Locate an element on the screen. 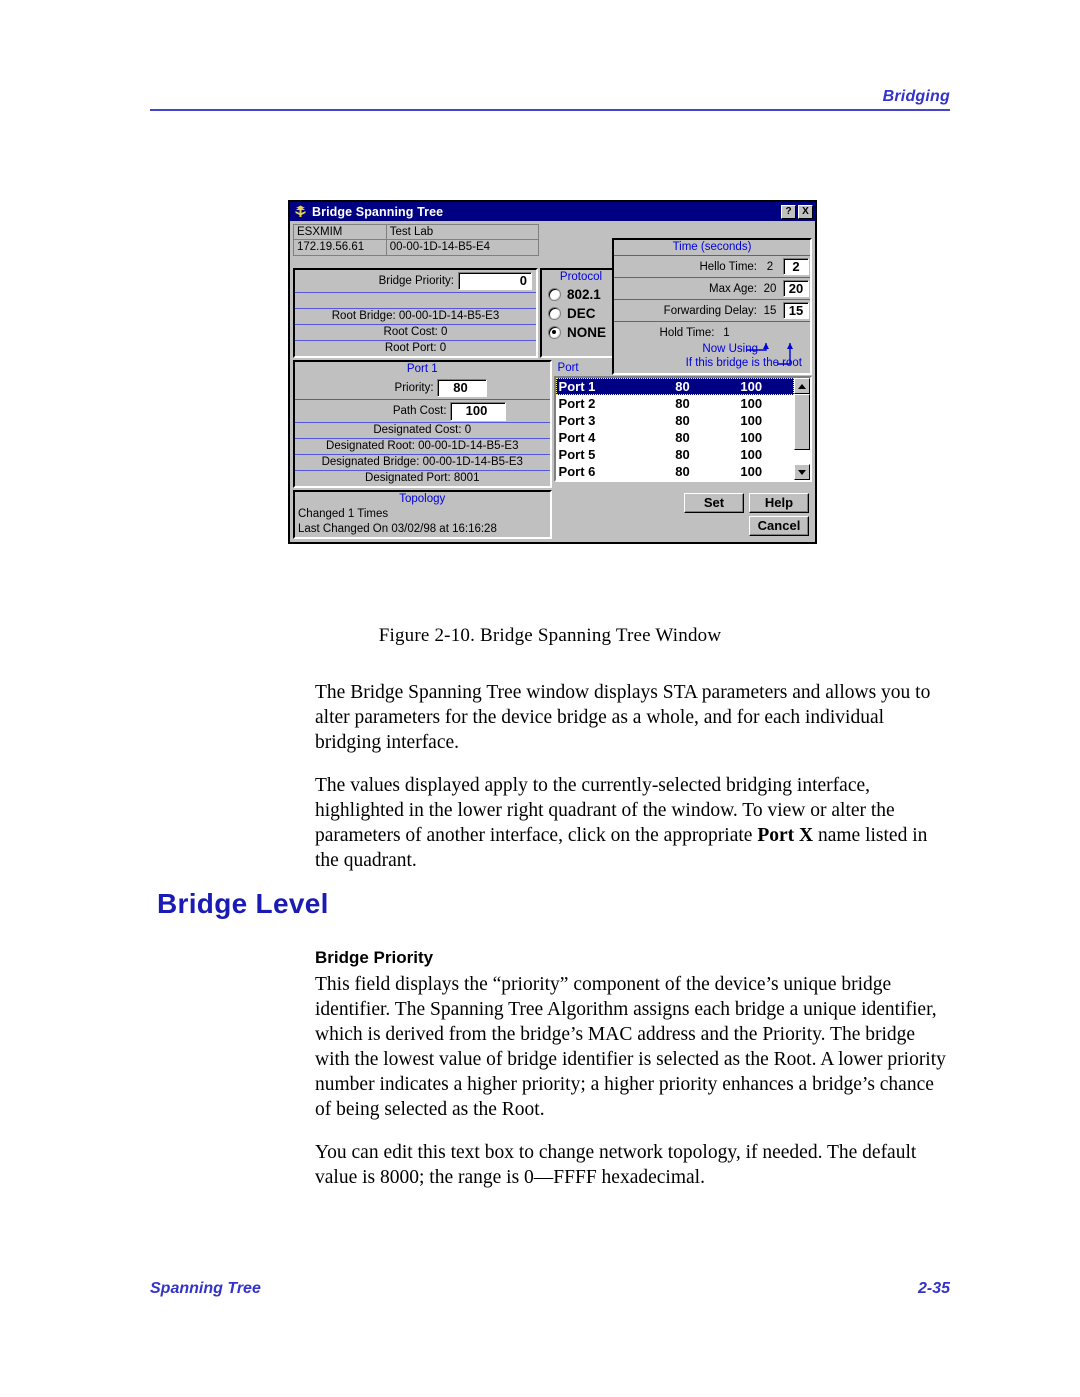  table-row: Port 2 80 100 is located at coordinates (675, 403).